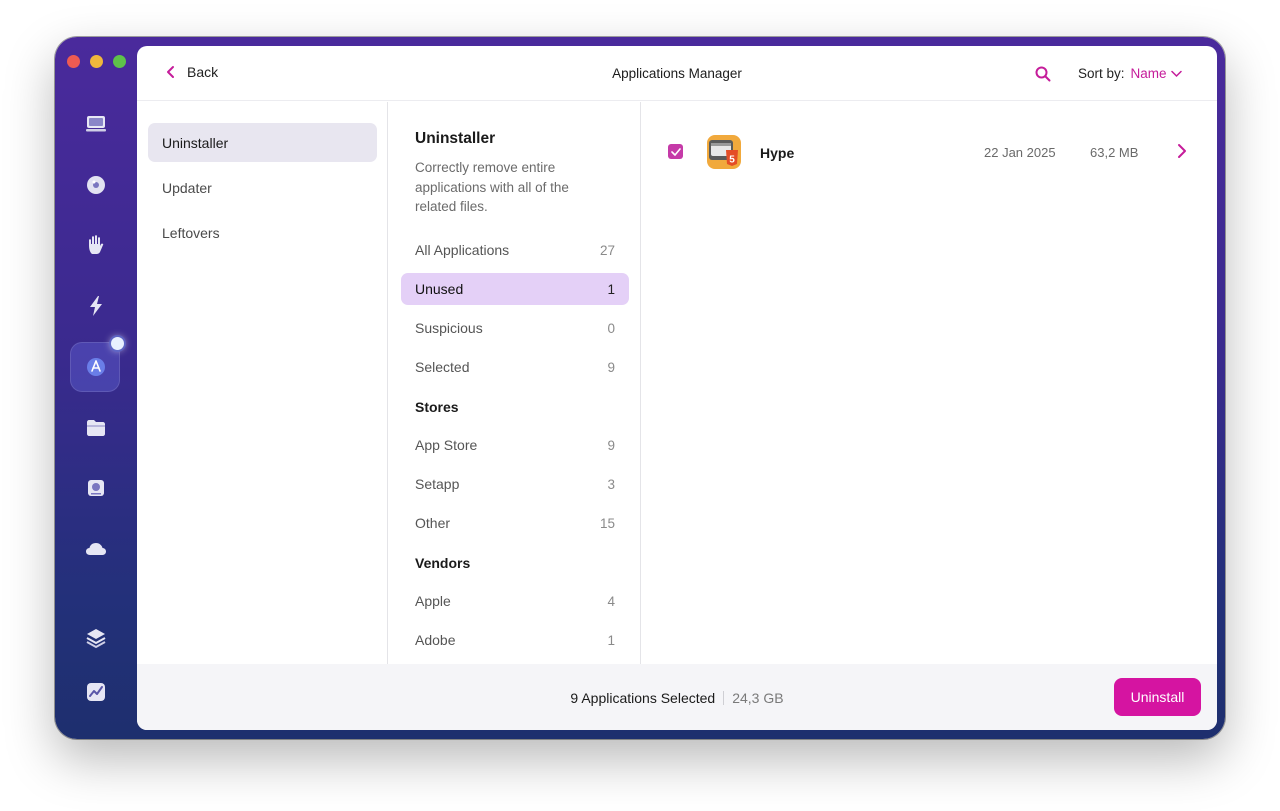 The width and height of the screenshot is (1280, 811). What do you see at coordinates (758, 698) in the screenshot?
I see `selected-size: 24,3 GB` at bounding box center [758, 698].